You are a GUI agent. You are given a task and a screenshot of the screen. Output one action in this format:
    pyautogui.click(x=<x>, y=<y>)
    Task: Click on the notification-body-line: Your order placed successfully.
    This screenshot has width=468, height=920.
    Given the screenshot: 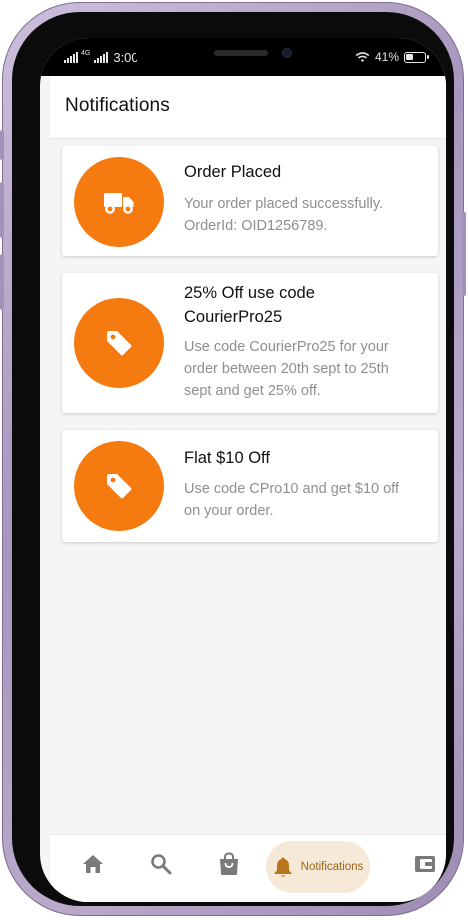 What is the action you would take?
    pyautogui.click(x=284, y=204)
    